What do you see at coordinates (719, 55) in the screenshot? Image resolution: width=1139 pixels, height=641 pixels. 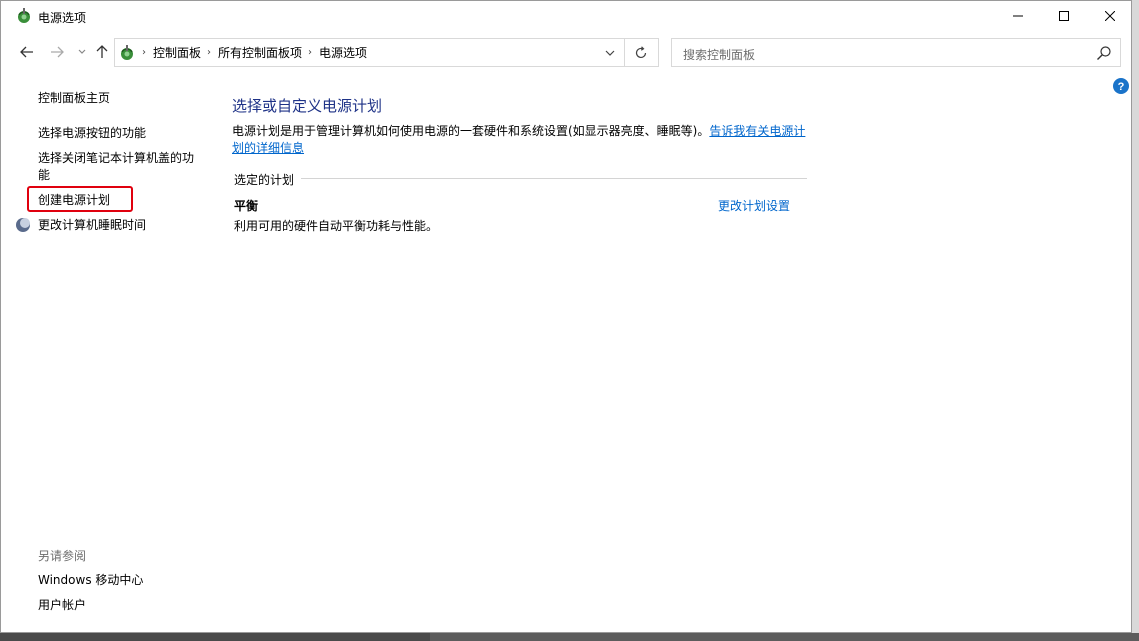 I see `search-placeholder: 搜索控制面板` at bounding box center [719, 55].